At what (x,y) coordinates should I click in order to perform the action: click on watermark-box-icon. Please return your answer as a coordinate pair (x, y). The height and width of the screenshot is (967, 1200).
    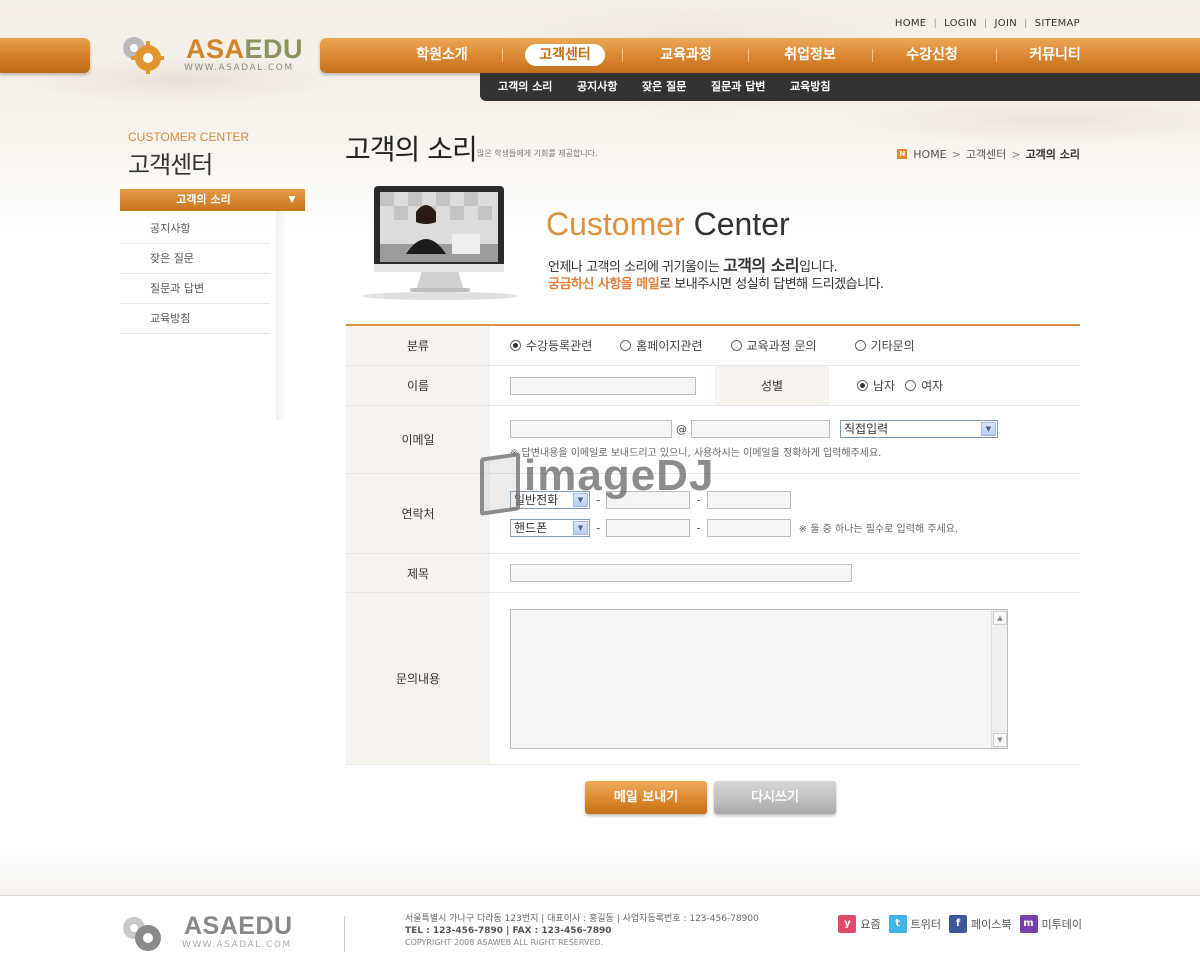
    Looking at the image, I should click on (500, 484).